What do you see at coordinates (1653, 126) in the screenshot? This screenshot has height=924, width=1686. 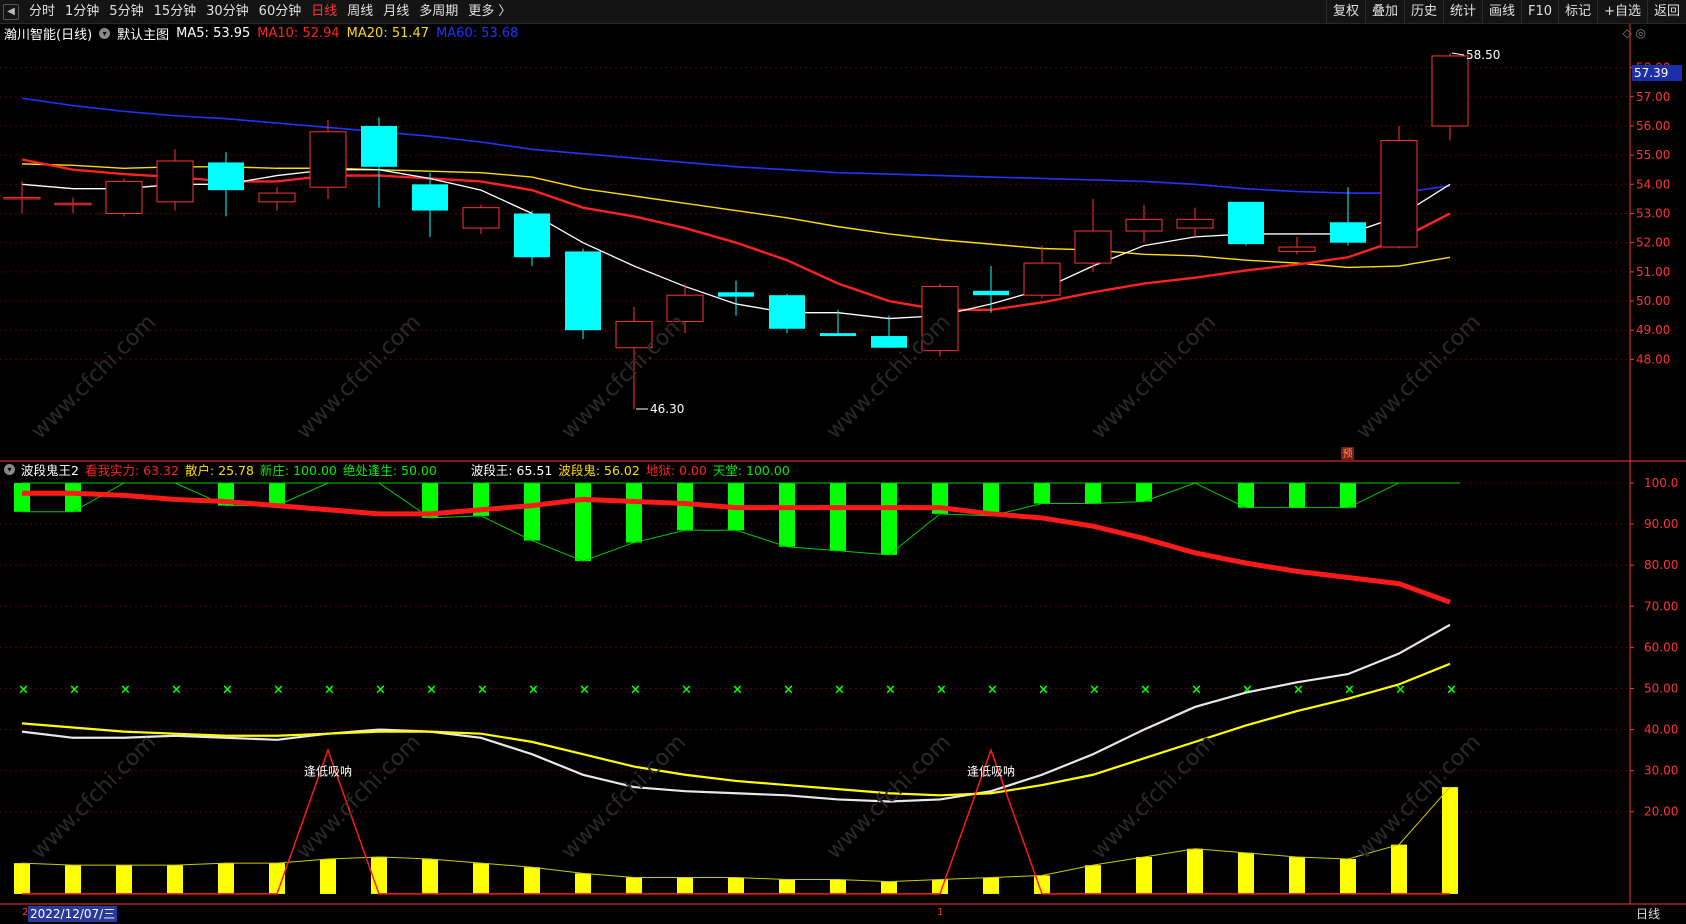 I see `price-tick-label: 56.00` at bounding box center [1653, 126].